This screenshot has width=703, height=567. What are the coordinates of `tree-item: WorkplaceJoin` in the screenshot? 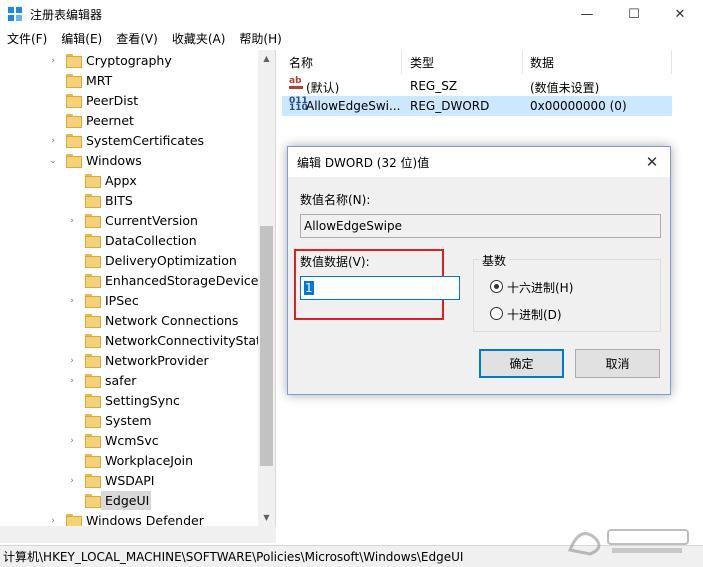 It's located at (129, 461).